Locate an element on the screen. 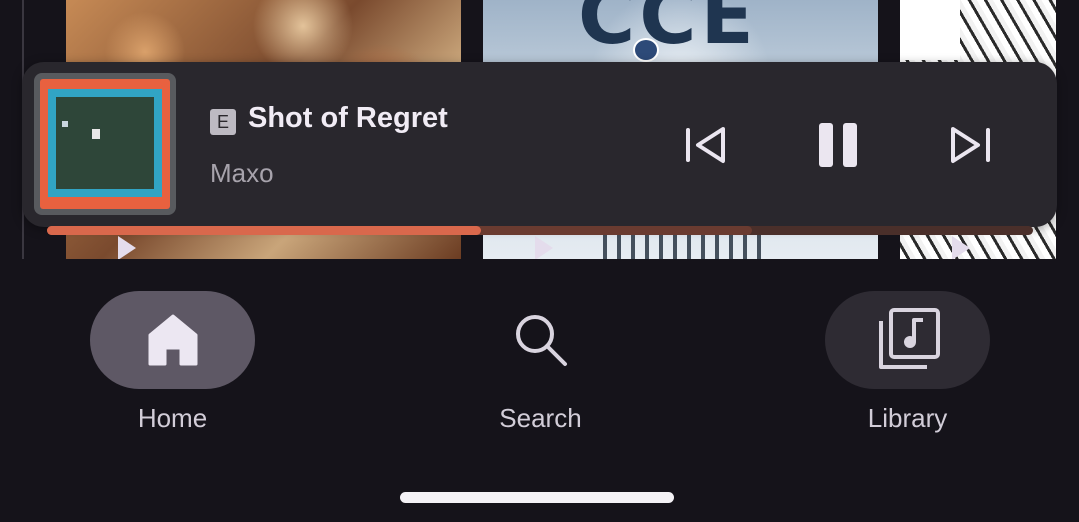  skip-previous-icon is located at coordinates (705, 145).